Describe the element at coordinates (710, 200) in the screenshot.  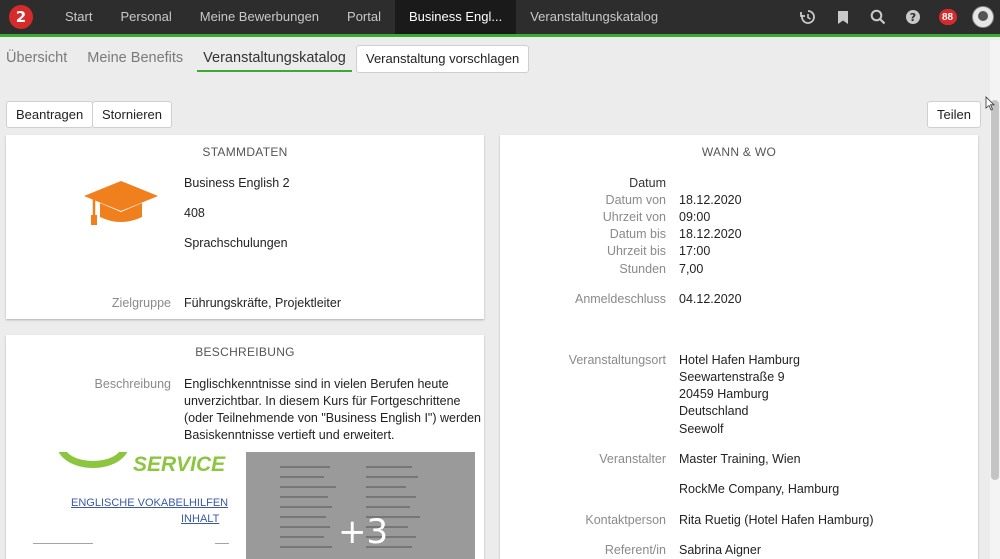
I see `datum-von-value: 18.12.2020` at that location.